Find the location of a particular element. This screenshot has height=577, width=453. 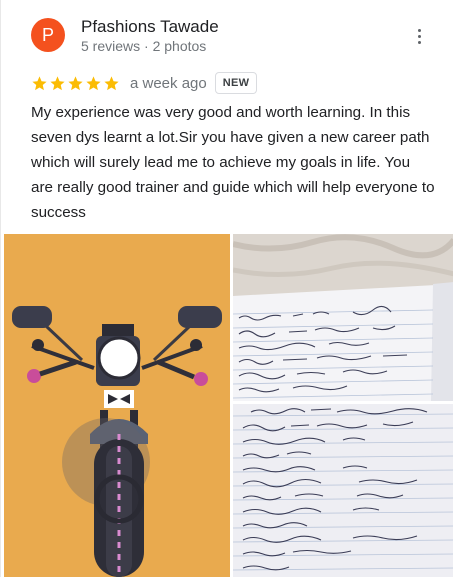

reviewer-avatar: P is located at coordinates (48, 35).